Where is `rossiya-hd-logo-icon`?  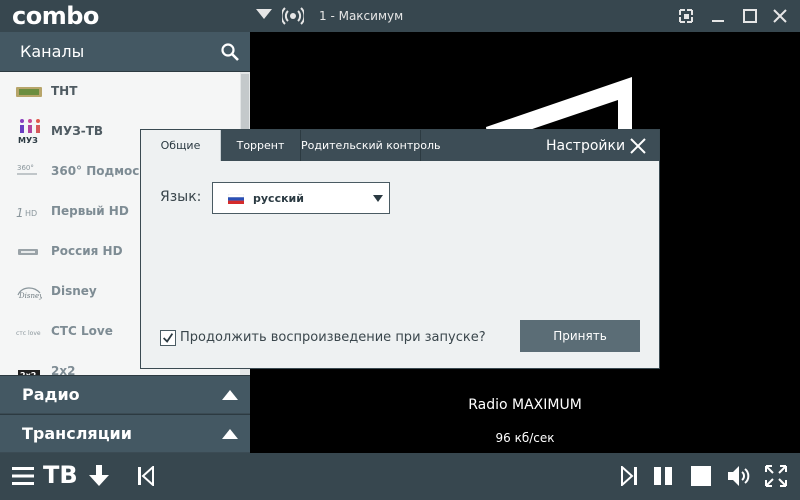 rossiya-hd-logo-icon is located at coordinates (28, 252).